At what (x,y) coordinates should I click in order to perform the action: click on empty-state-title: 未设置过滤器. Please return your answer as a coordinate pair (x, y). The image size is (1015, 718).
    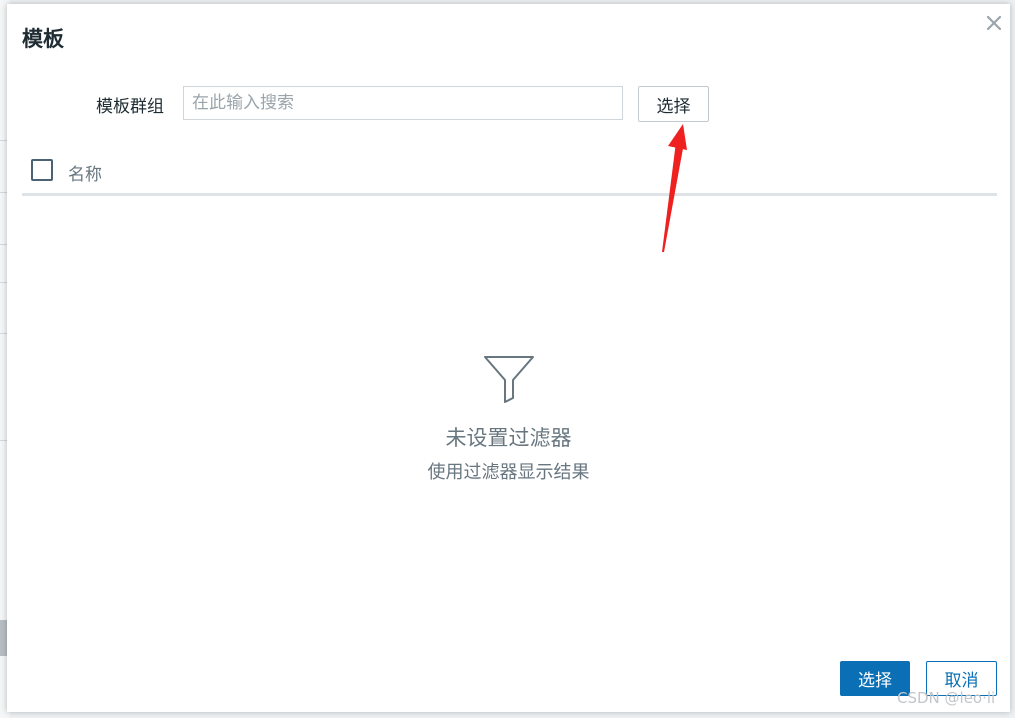
    Looking at the image, I should click on (508, 438).